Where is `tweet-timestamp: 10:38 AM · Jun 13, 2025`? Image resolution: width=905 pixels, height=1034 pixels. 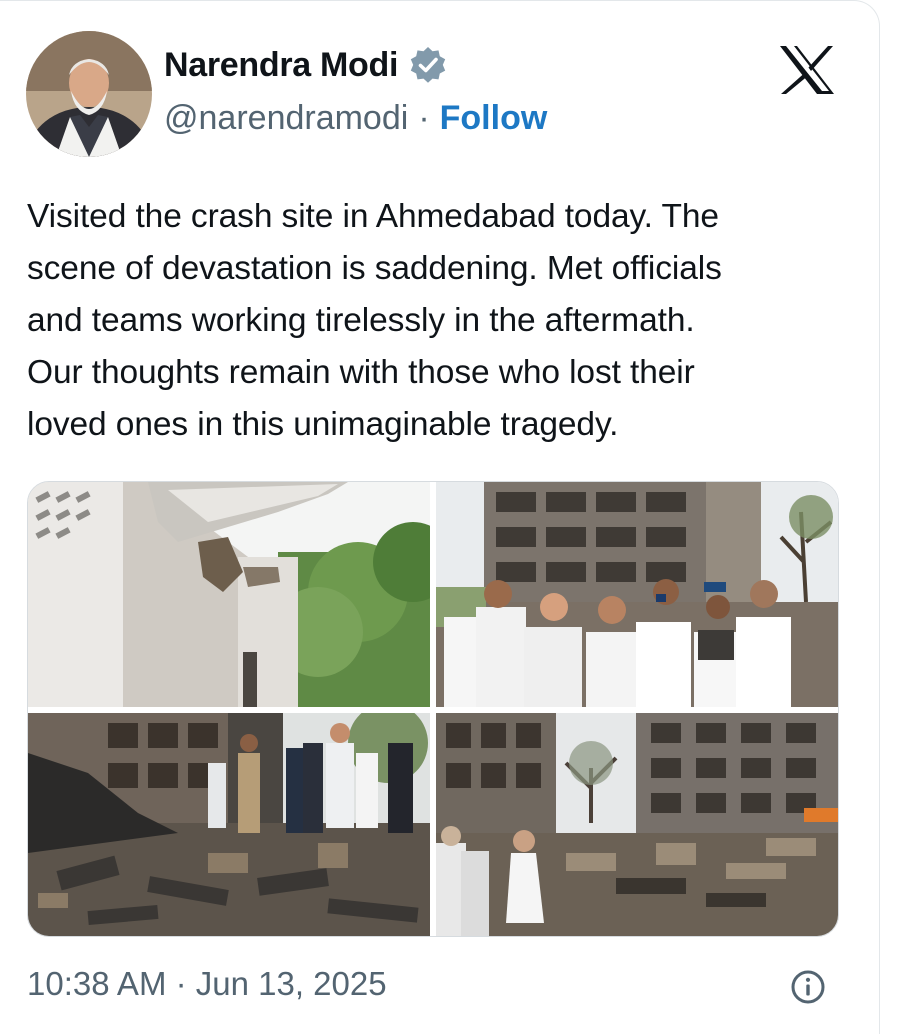 tweet-timestamp: 10:38 AM · Jun 13, 2025 is located at coordinates (207, 984).